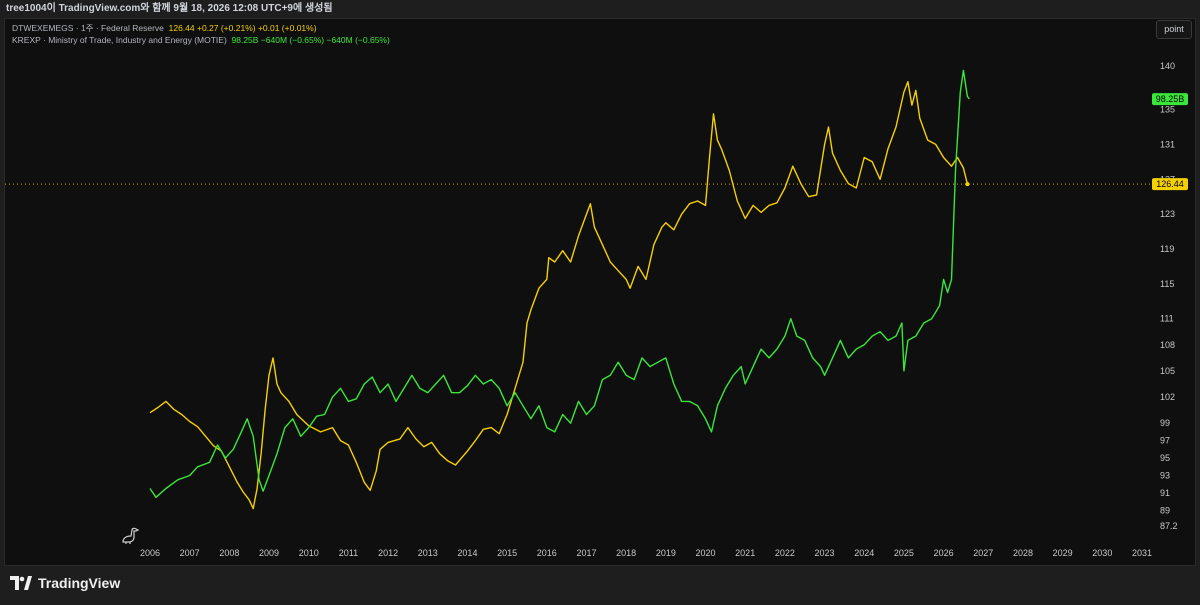  Describe the element at coordinates (428, 553) in the screenshot. I see `x-tick-label: 2013` at that location.